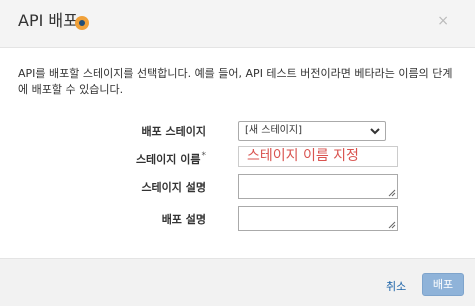 The height and width of the screenshot is (306, 475). I want to click on chevron-down-icon, so click(375, 131).